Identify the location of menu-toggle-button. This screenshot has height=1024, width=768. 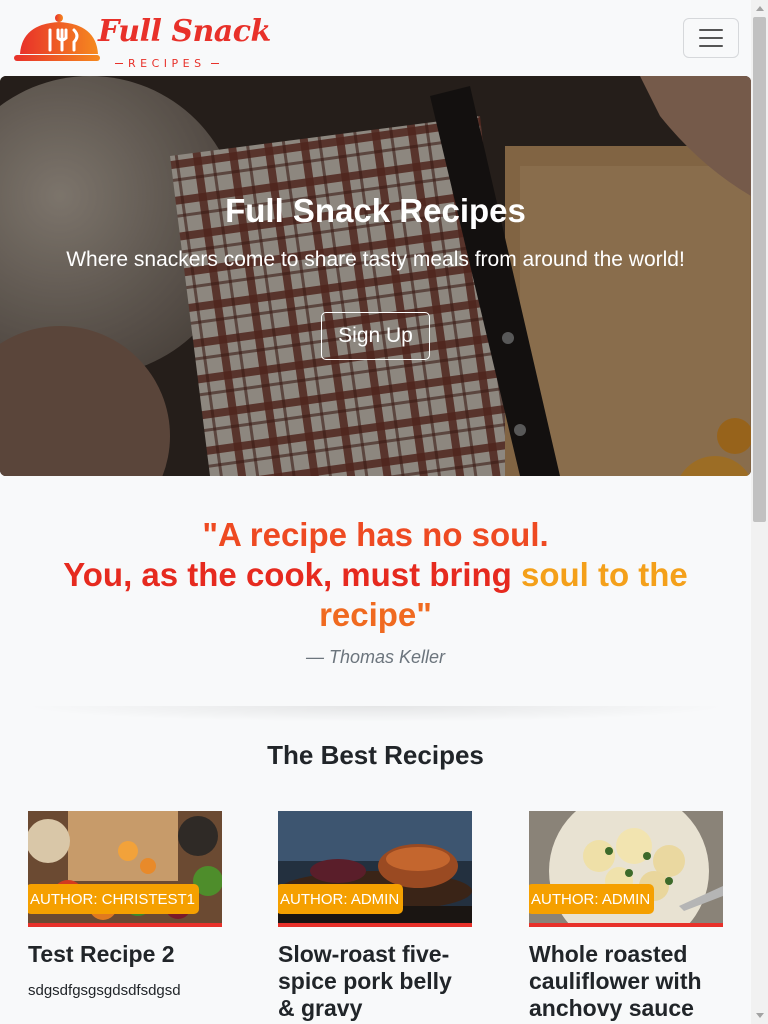
(711, 38).